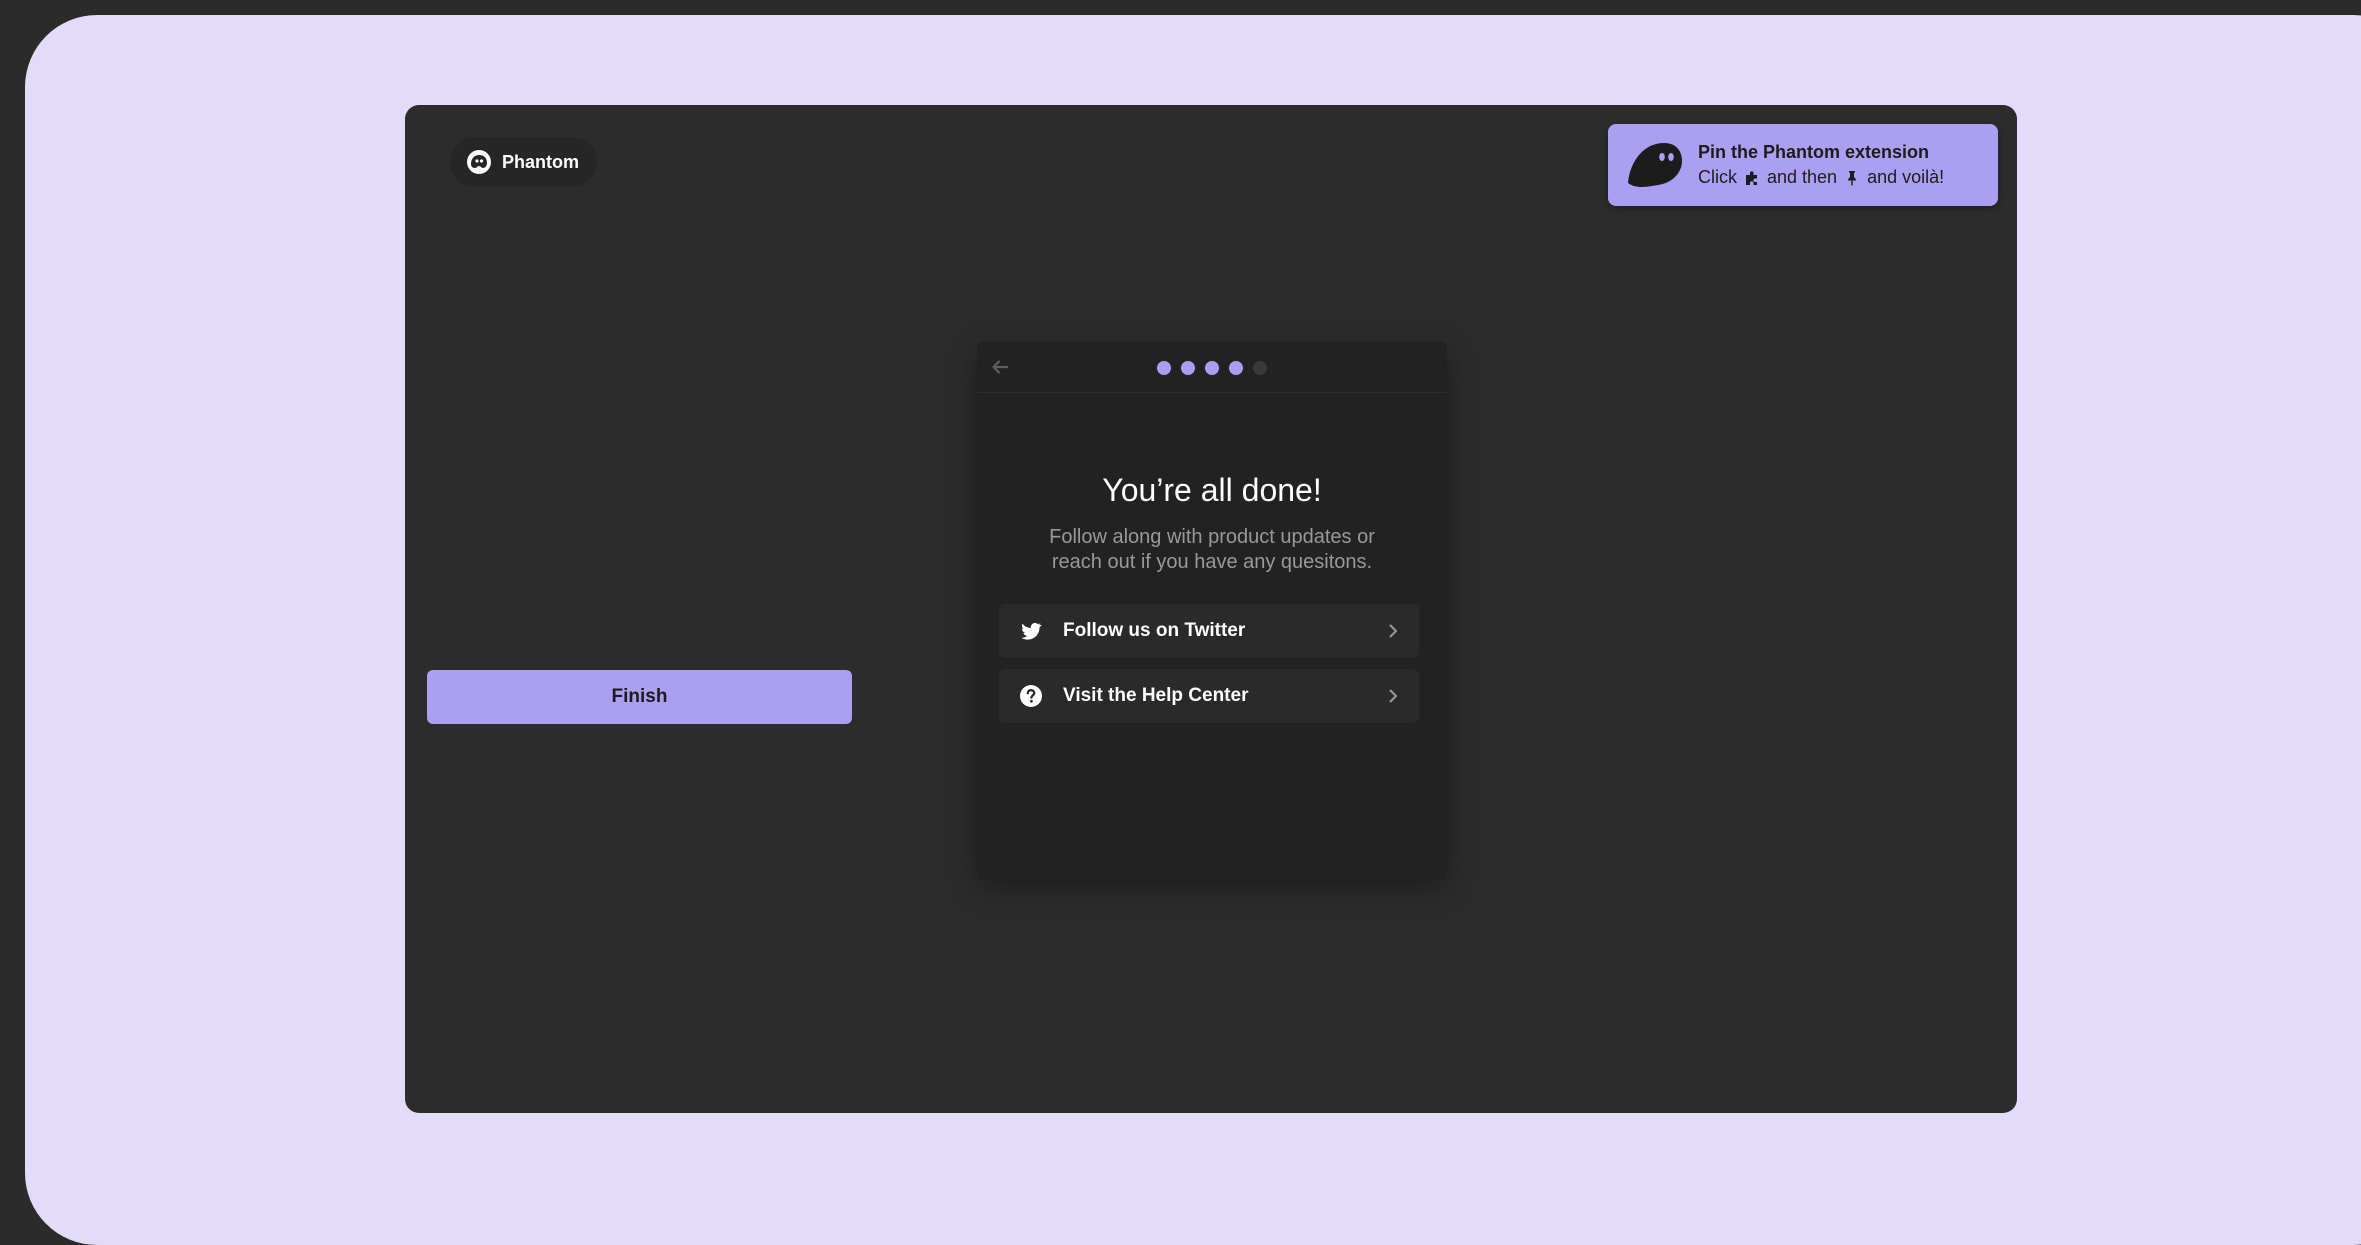 The height and width of the screenshot is (1245, 2361). I want to click on pin-instruction-and-then: and then, so click(1802, 177).